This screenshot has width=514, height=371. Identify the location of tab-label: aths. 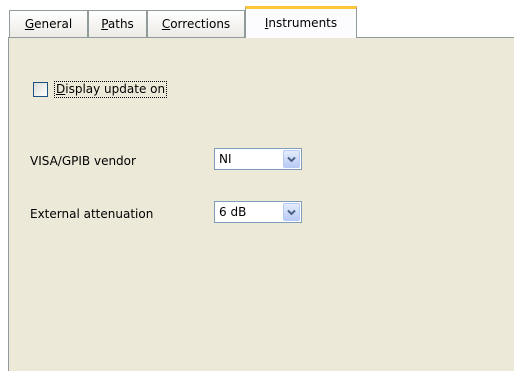
(120, 24).